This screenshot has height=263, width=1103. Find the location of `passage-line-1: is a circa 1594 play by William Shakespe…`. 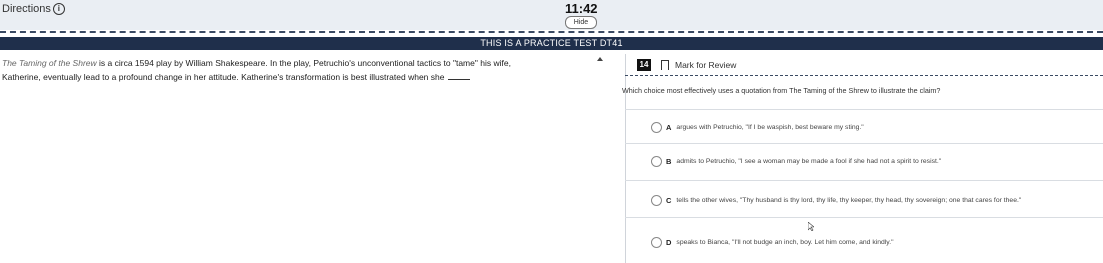

passage-line-1: is a circa 1594 play by William Shakespe… is located at coordinates (303, 63).